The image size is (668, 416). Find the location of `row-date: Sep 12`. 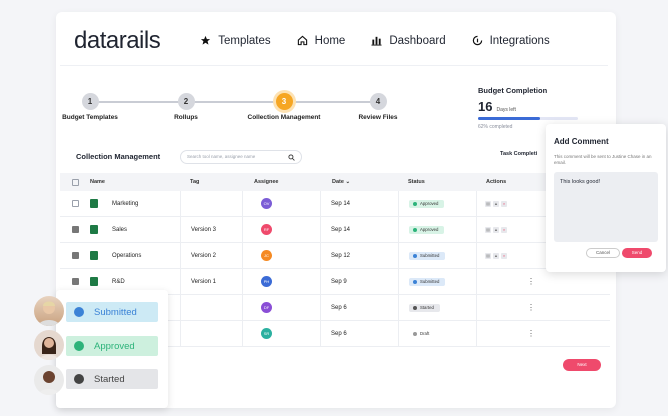

row-date: Sep 12 is located at coordinates (359, 255).